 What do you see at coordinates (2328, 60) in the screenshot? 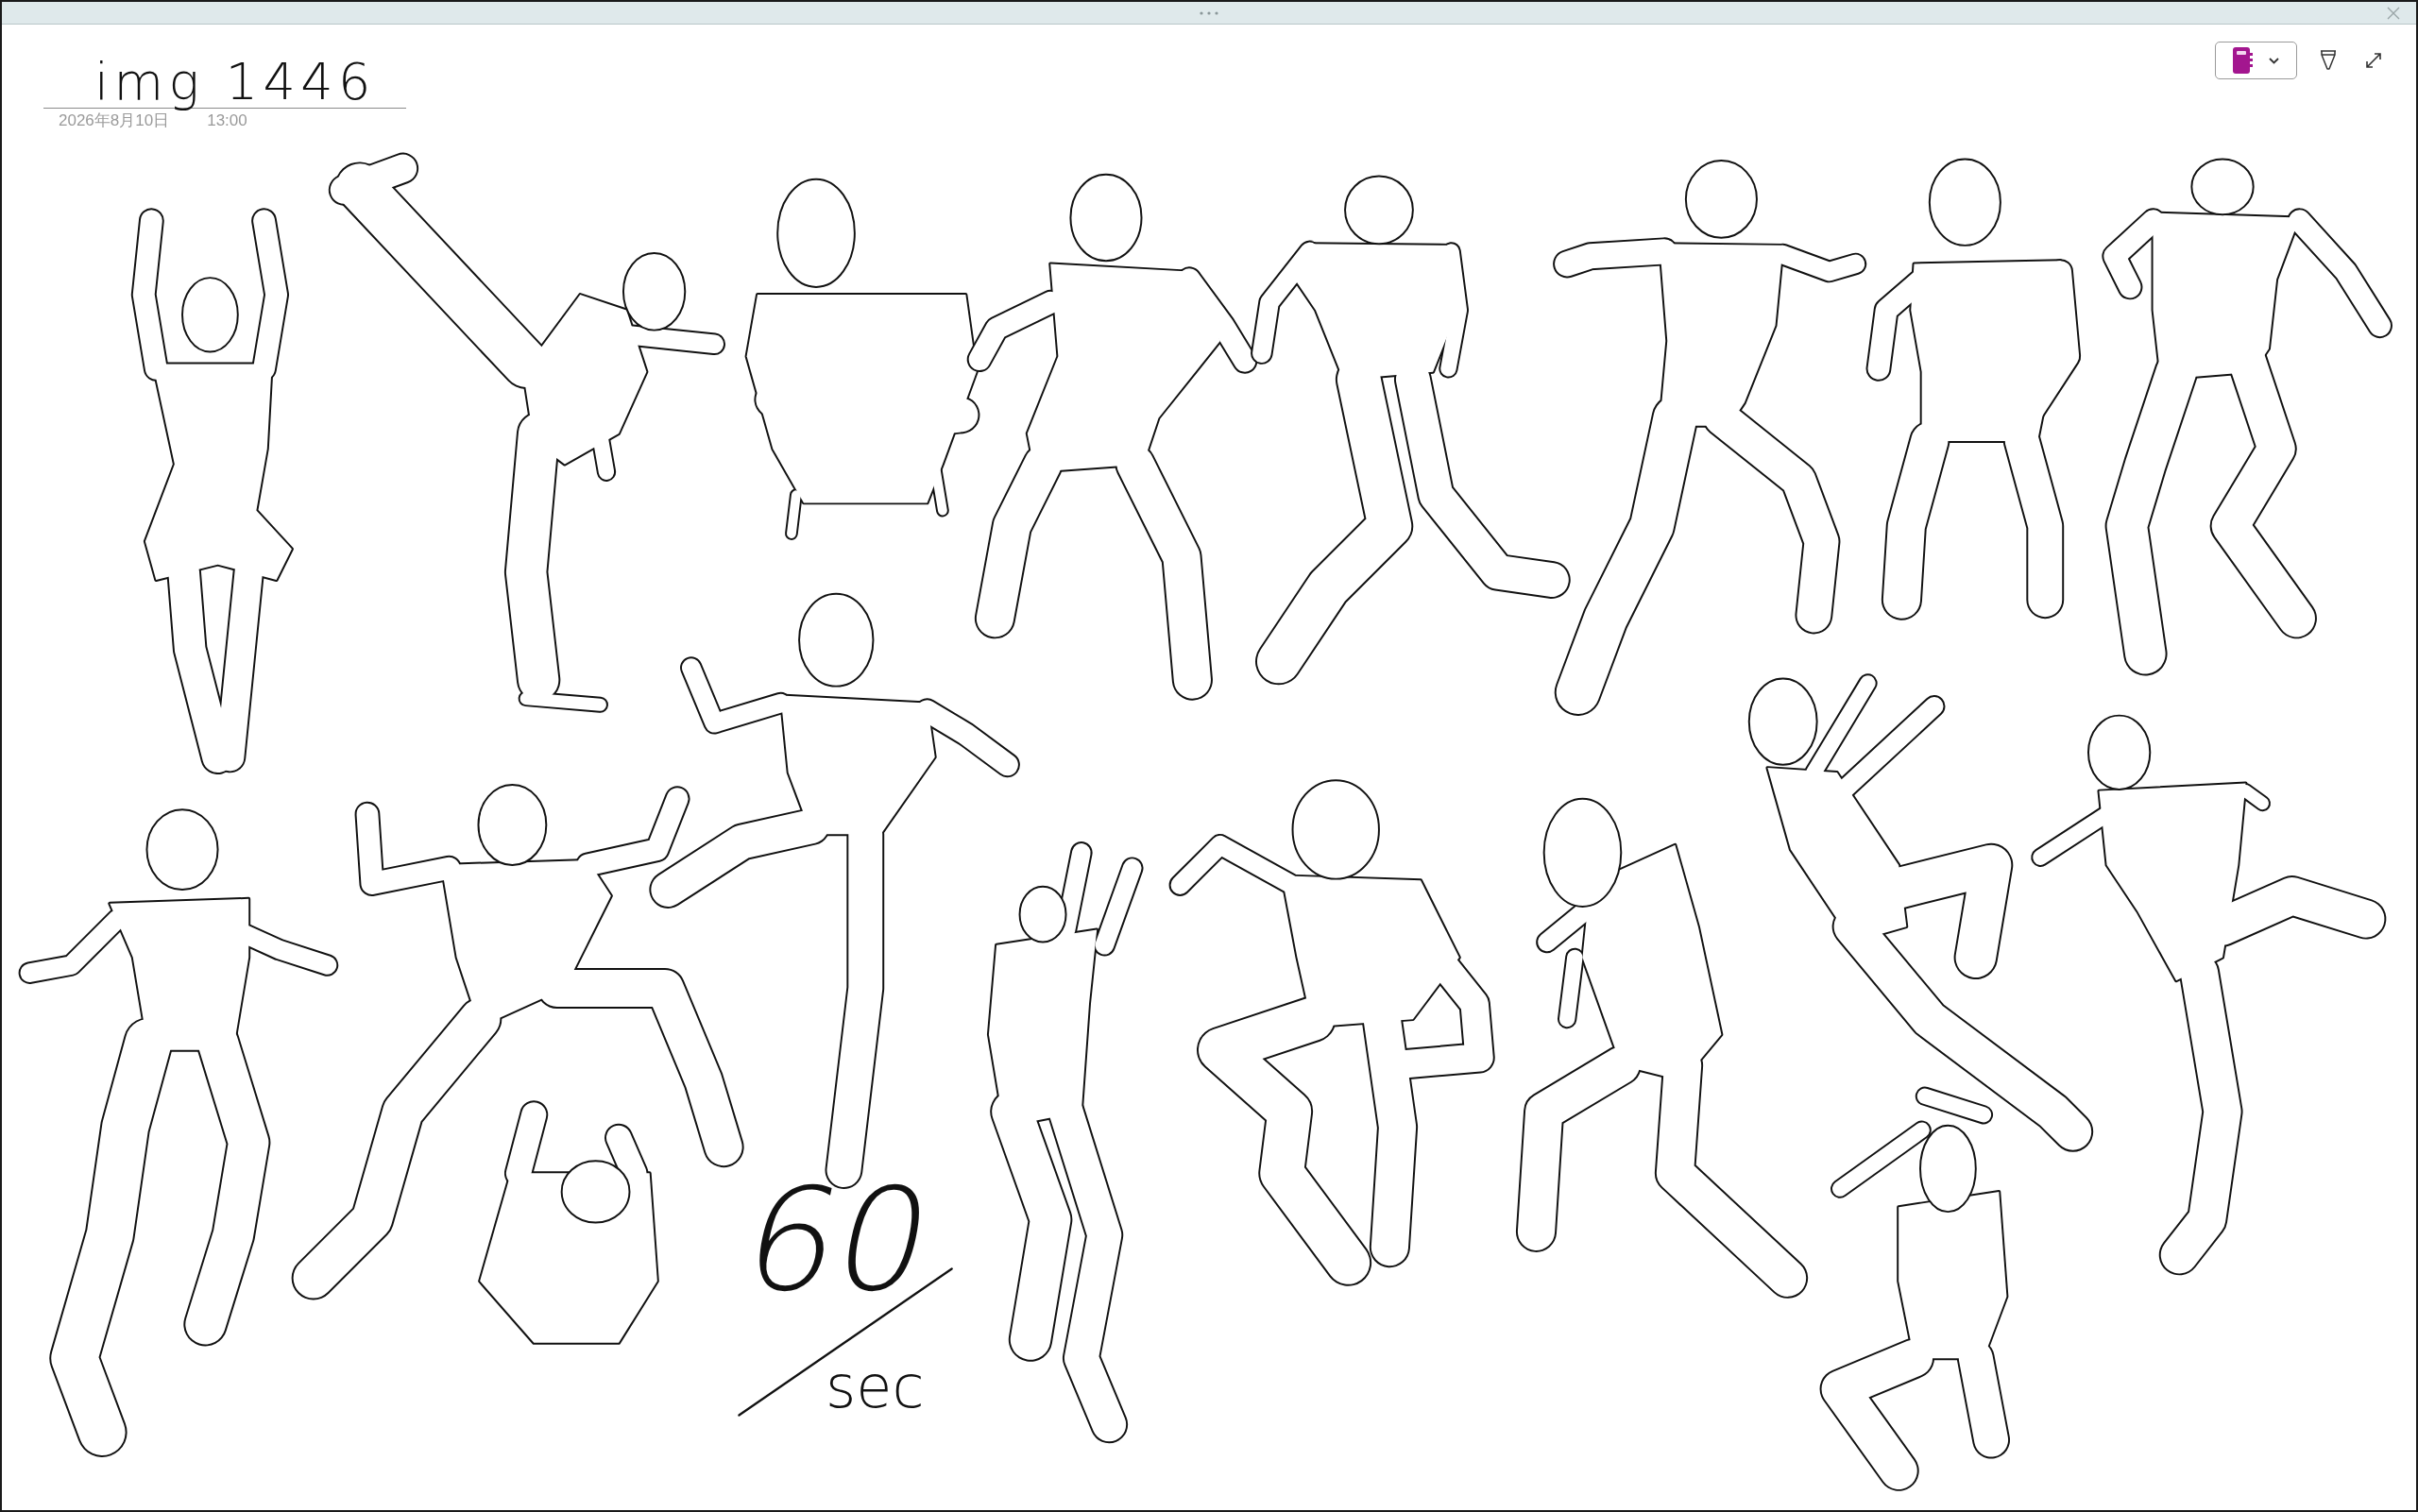
I see `pen-icon` at bounding box center [2328, 60].